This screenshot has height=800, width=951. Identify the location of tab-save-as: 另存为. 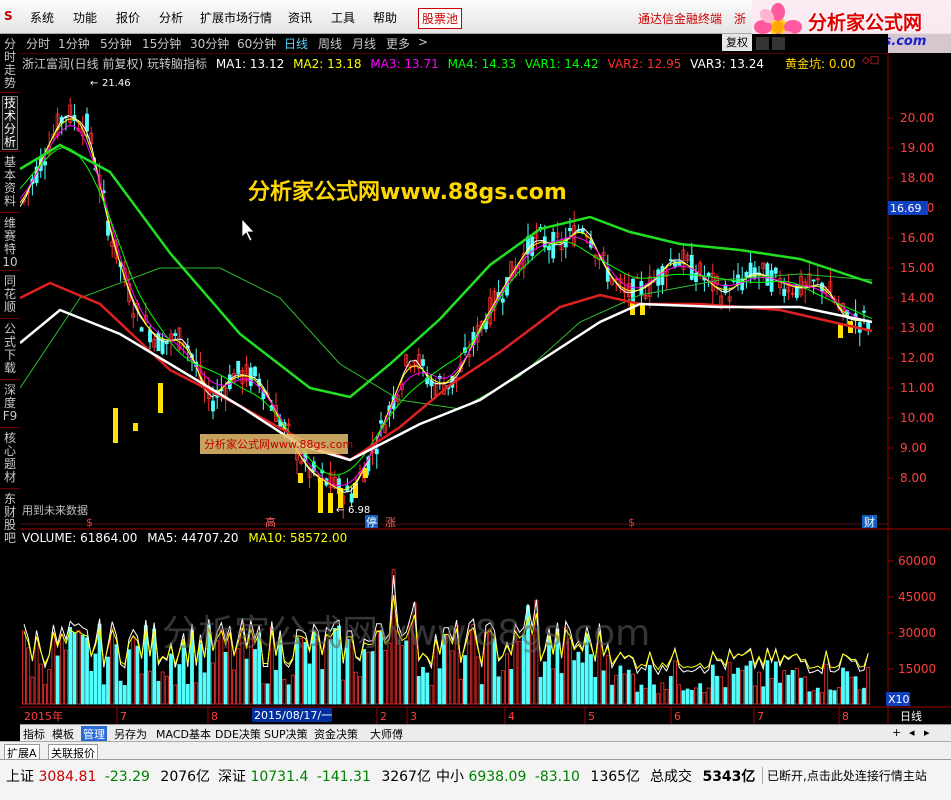
(130, 734).